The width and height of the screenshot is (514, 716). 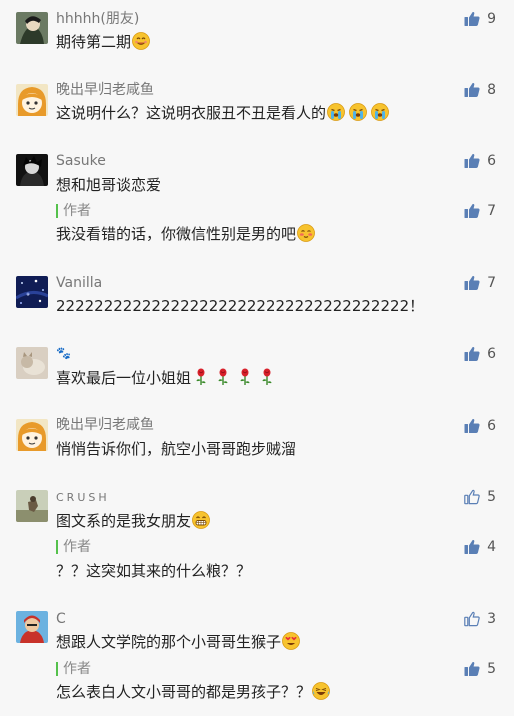 I want to click on laughing-emoji-icon, so click(x=321, y=691).